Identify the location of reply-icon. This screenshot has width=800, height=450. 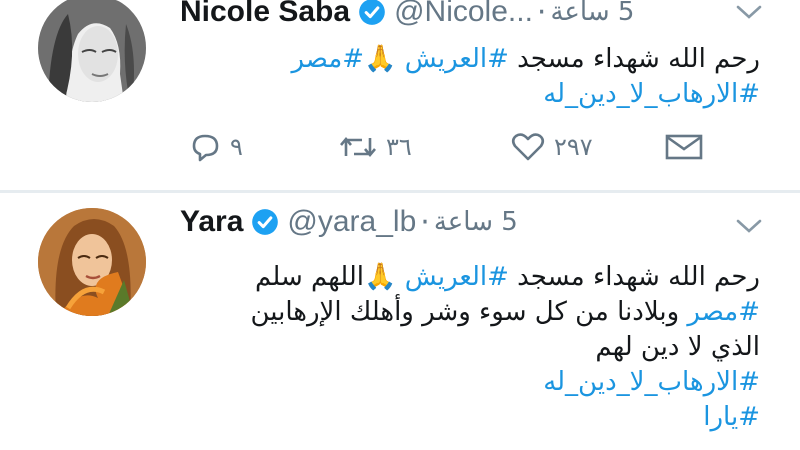
(205, 148).